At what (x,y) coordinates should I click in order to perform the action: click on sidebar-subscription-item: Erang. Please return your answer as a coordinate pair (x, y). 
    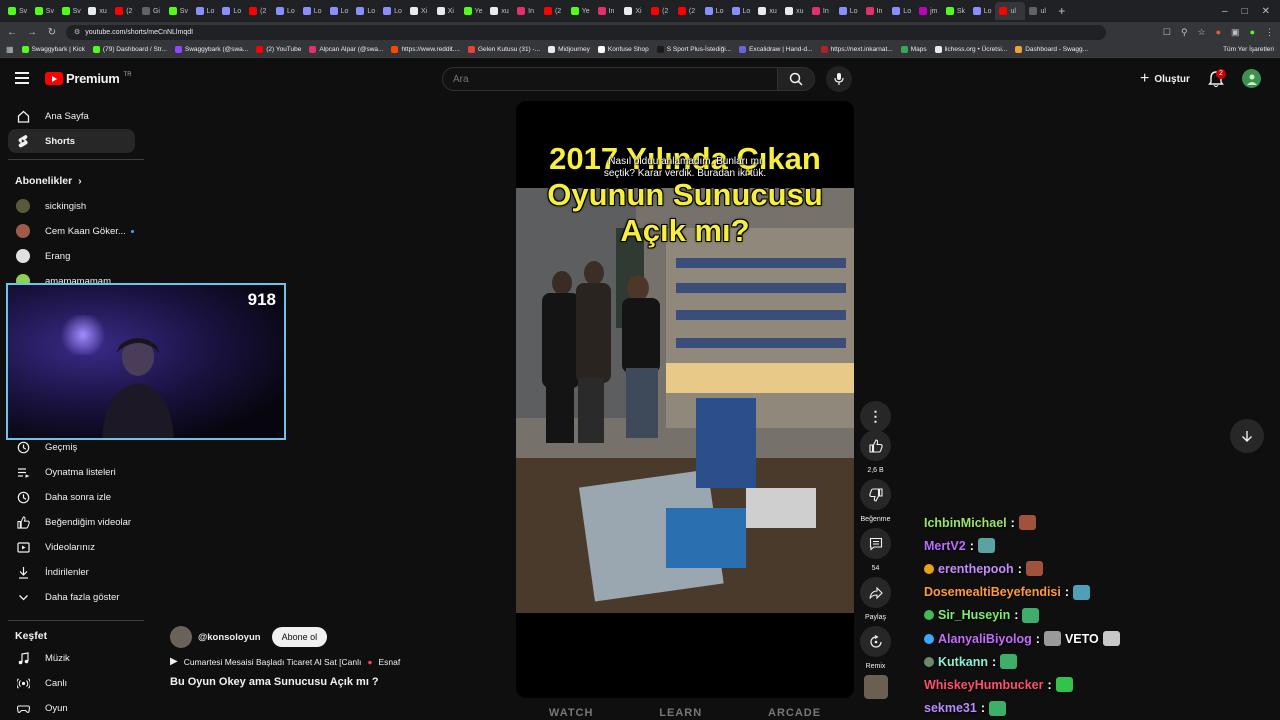
    Looking at the image, I should click on (71, 256).